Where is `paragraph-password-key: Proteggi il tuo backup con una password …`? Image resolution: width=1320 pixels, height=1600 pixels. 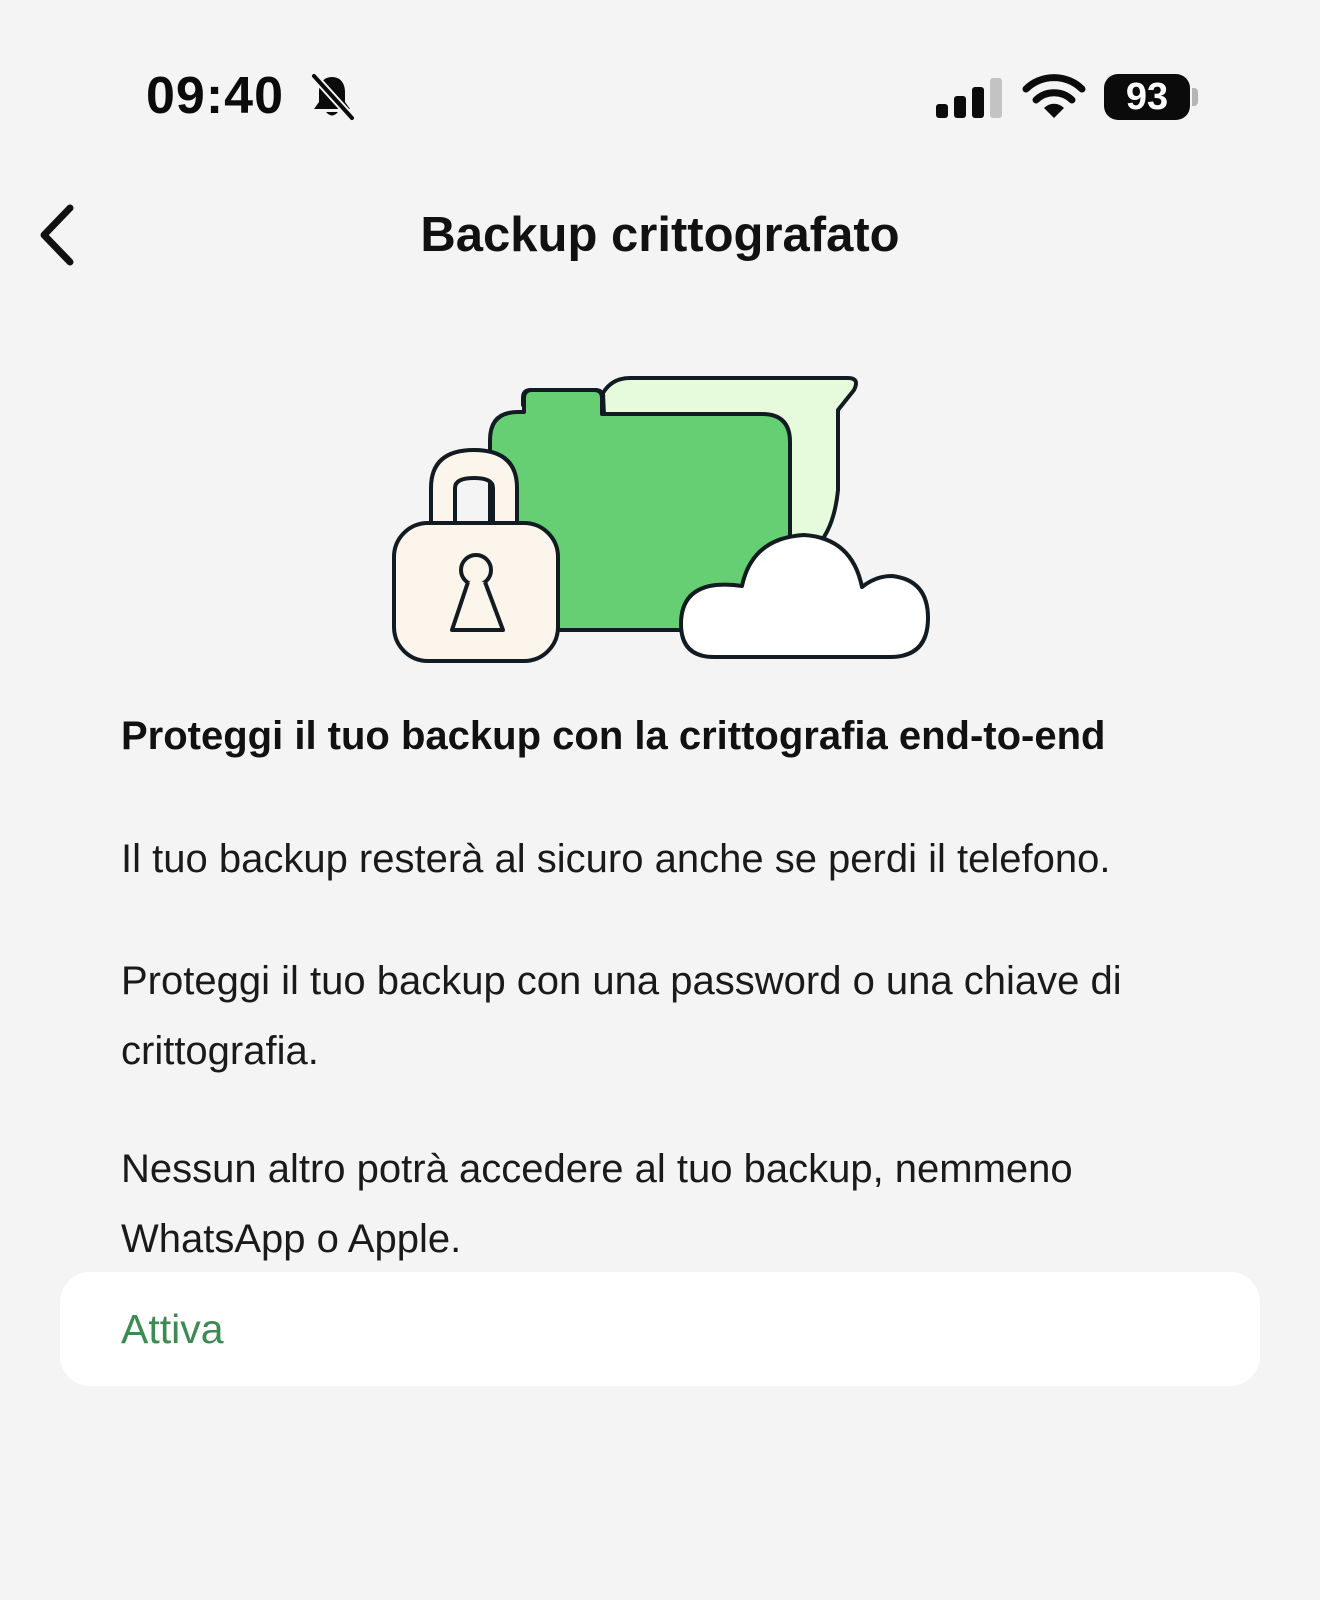 paragraph-password-key: Proteggi il tuo backup con una password … is located at coordinates (621, 1016).